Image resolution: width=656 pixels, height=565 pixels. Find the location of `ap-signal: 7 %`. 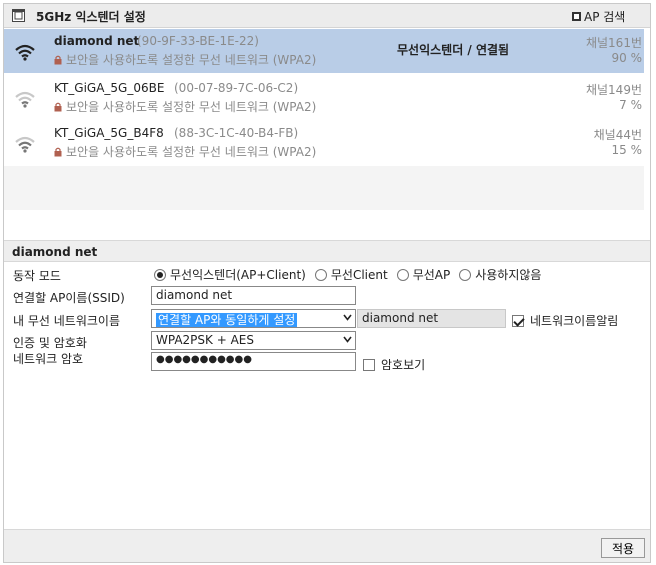

ap-signal: 7 % is located at coordinates (630, 105).